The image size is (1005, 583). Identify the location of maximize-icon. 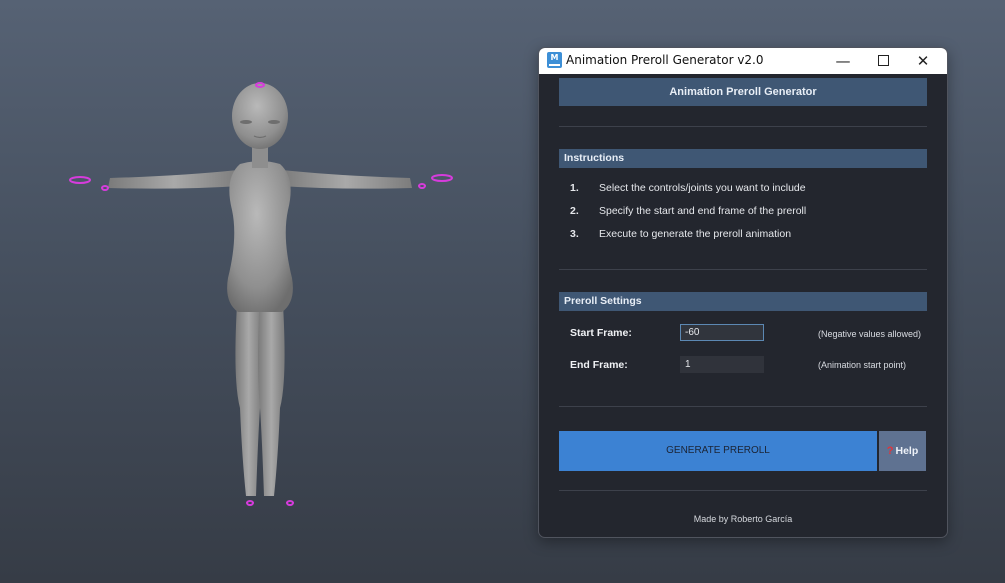
(883, 60).